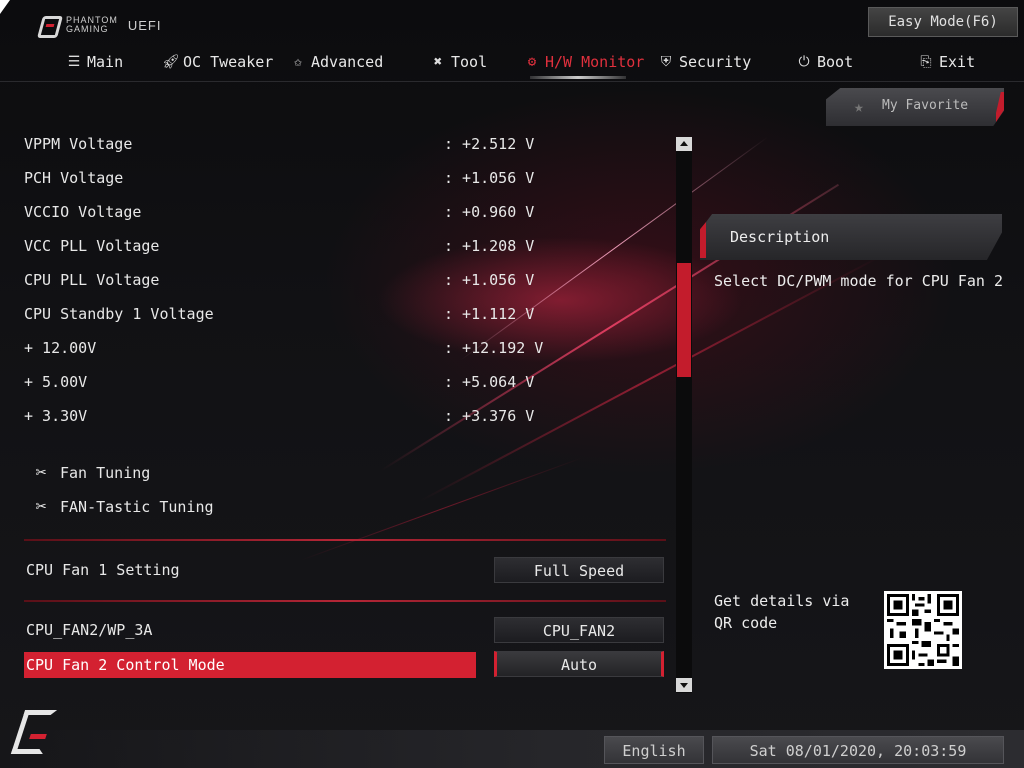 Image resolution: width=1024 pixels, height=768 pixels. I want to click on voltage-label: + 3.30V, so click(56, 416).